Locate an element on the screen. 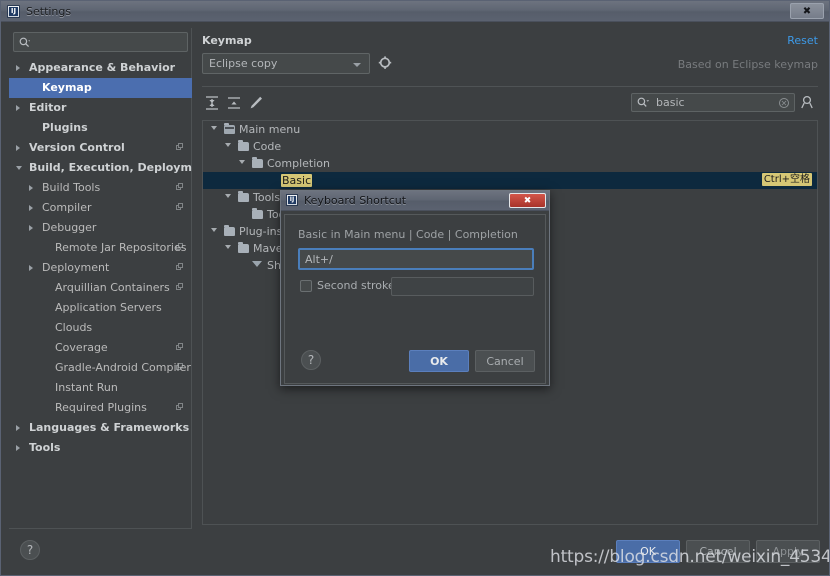 Image resolution: width=830 pixels, height=576 pixels. table-row: Code is located at coordinates (510, 146).